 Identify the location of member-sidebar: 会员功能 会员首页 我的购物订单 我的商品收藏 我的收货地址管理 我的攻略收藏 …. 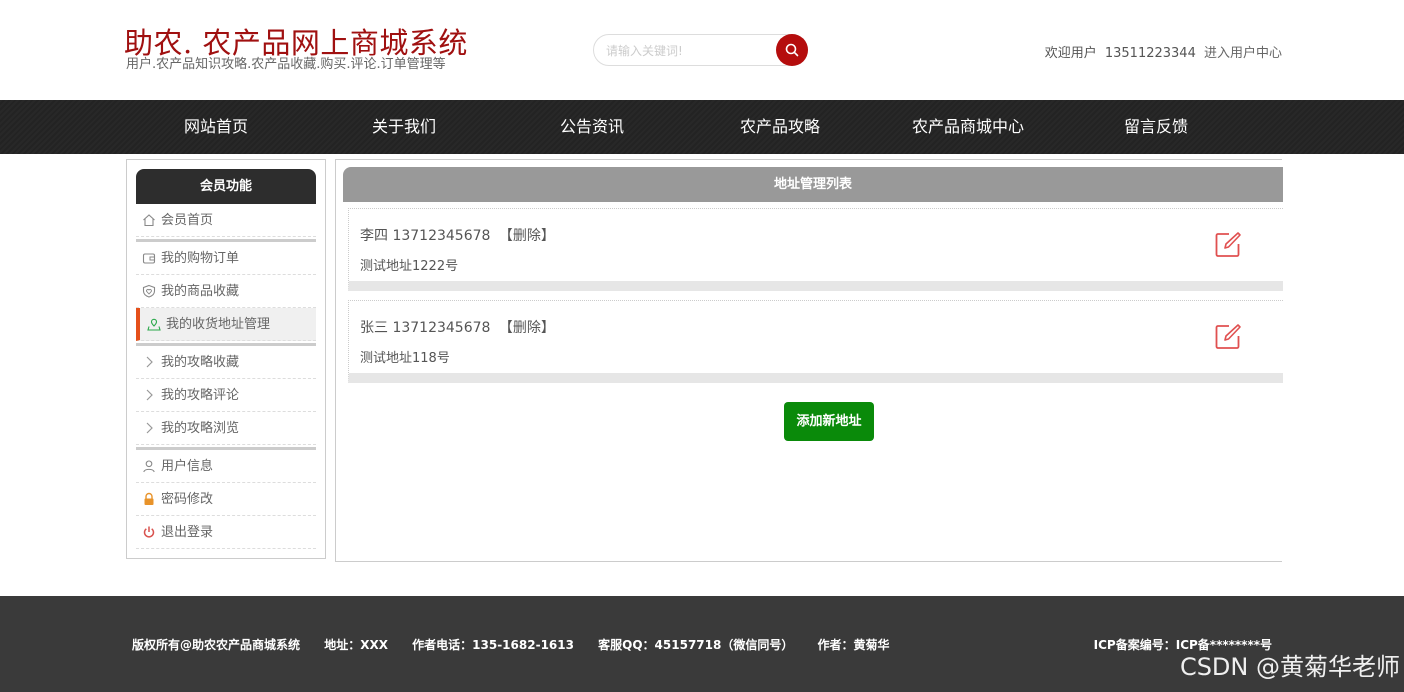
(226, 359).